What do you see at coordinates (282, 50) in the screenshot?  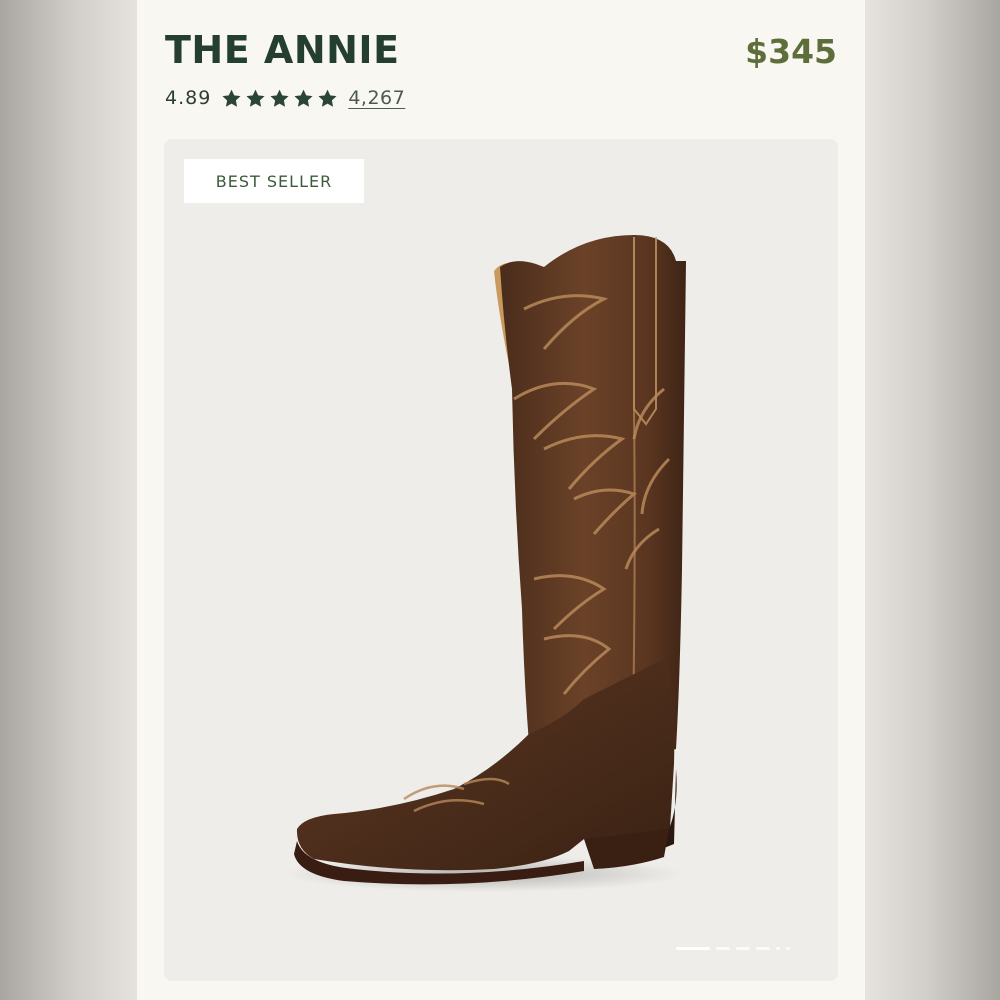 I see `product-title: THE ANNIE` at bounding box center [282, 50].